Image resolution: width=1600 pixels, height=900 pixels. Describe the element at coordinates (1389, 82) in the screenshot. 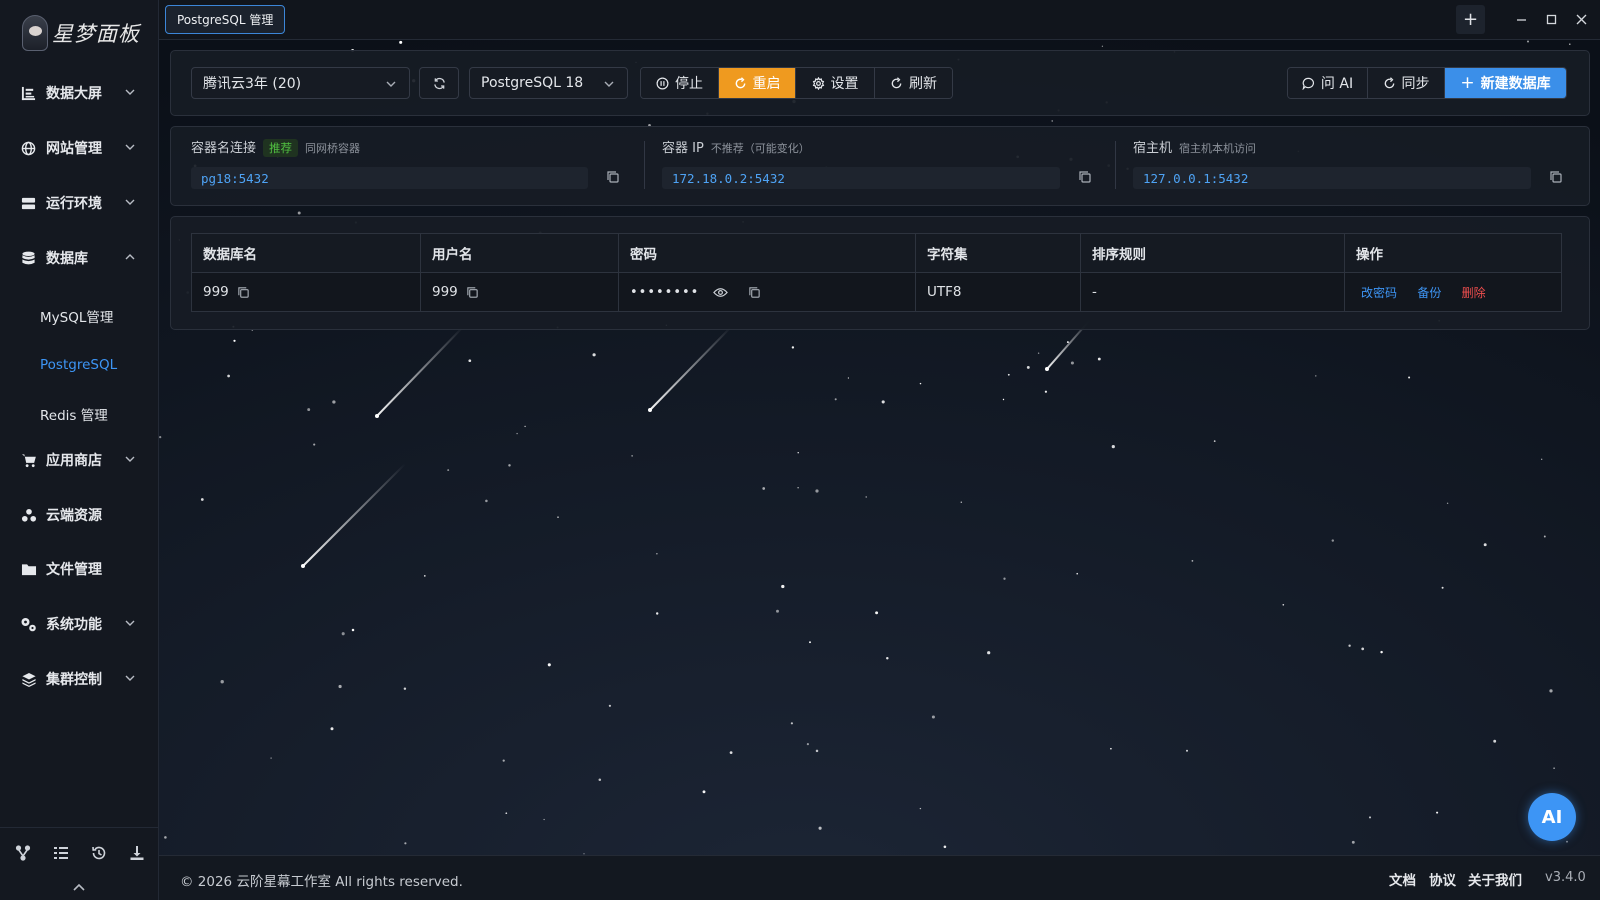

I see `sync-icon` at that location.